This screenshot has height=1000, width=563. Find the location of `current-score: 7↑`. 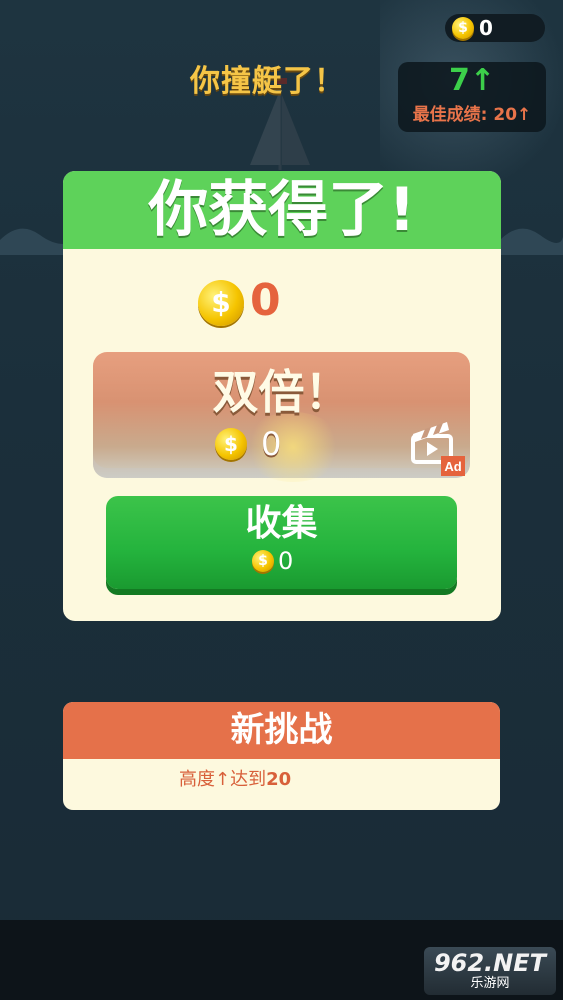

current-score: 7↑ is located at coordinates (471, 80).